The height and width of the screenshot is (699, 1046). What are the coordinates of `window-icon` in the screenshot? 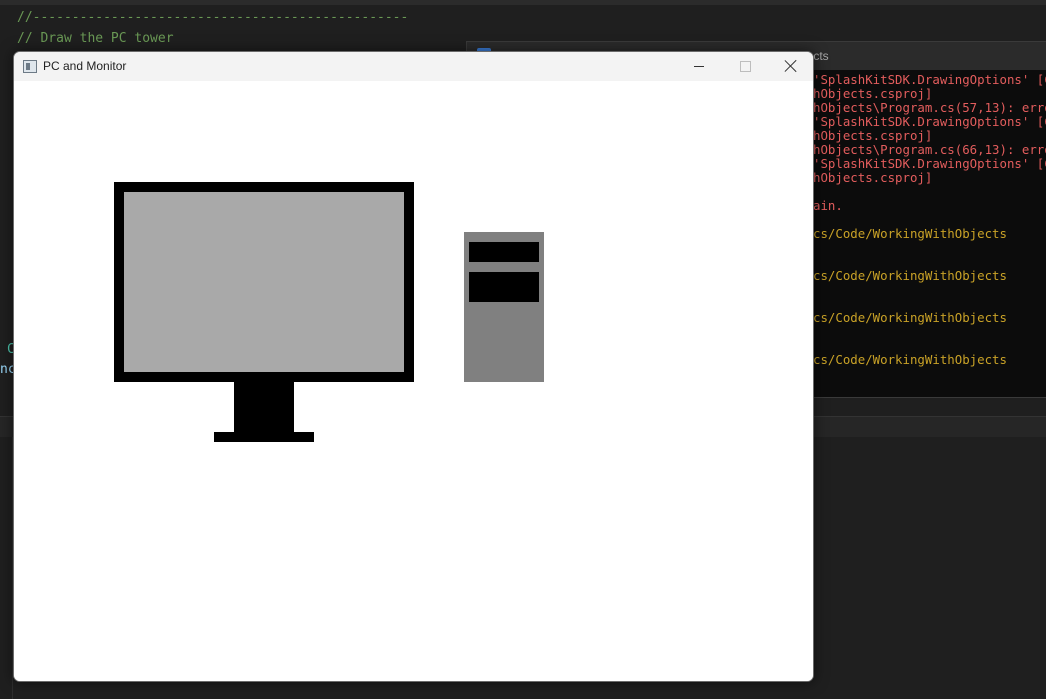 It's located at (30, 66).